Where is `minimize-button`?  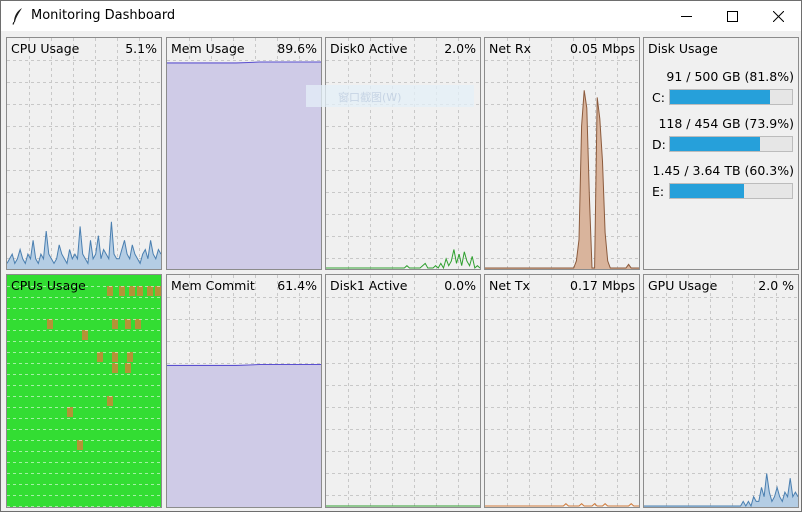
minimize-button is located at coordinates (686, 16).